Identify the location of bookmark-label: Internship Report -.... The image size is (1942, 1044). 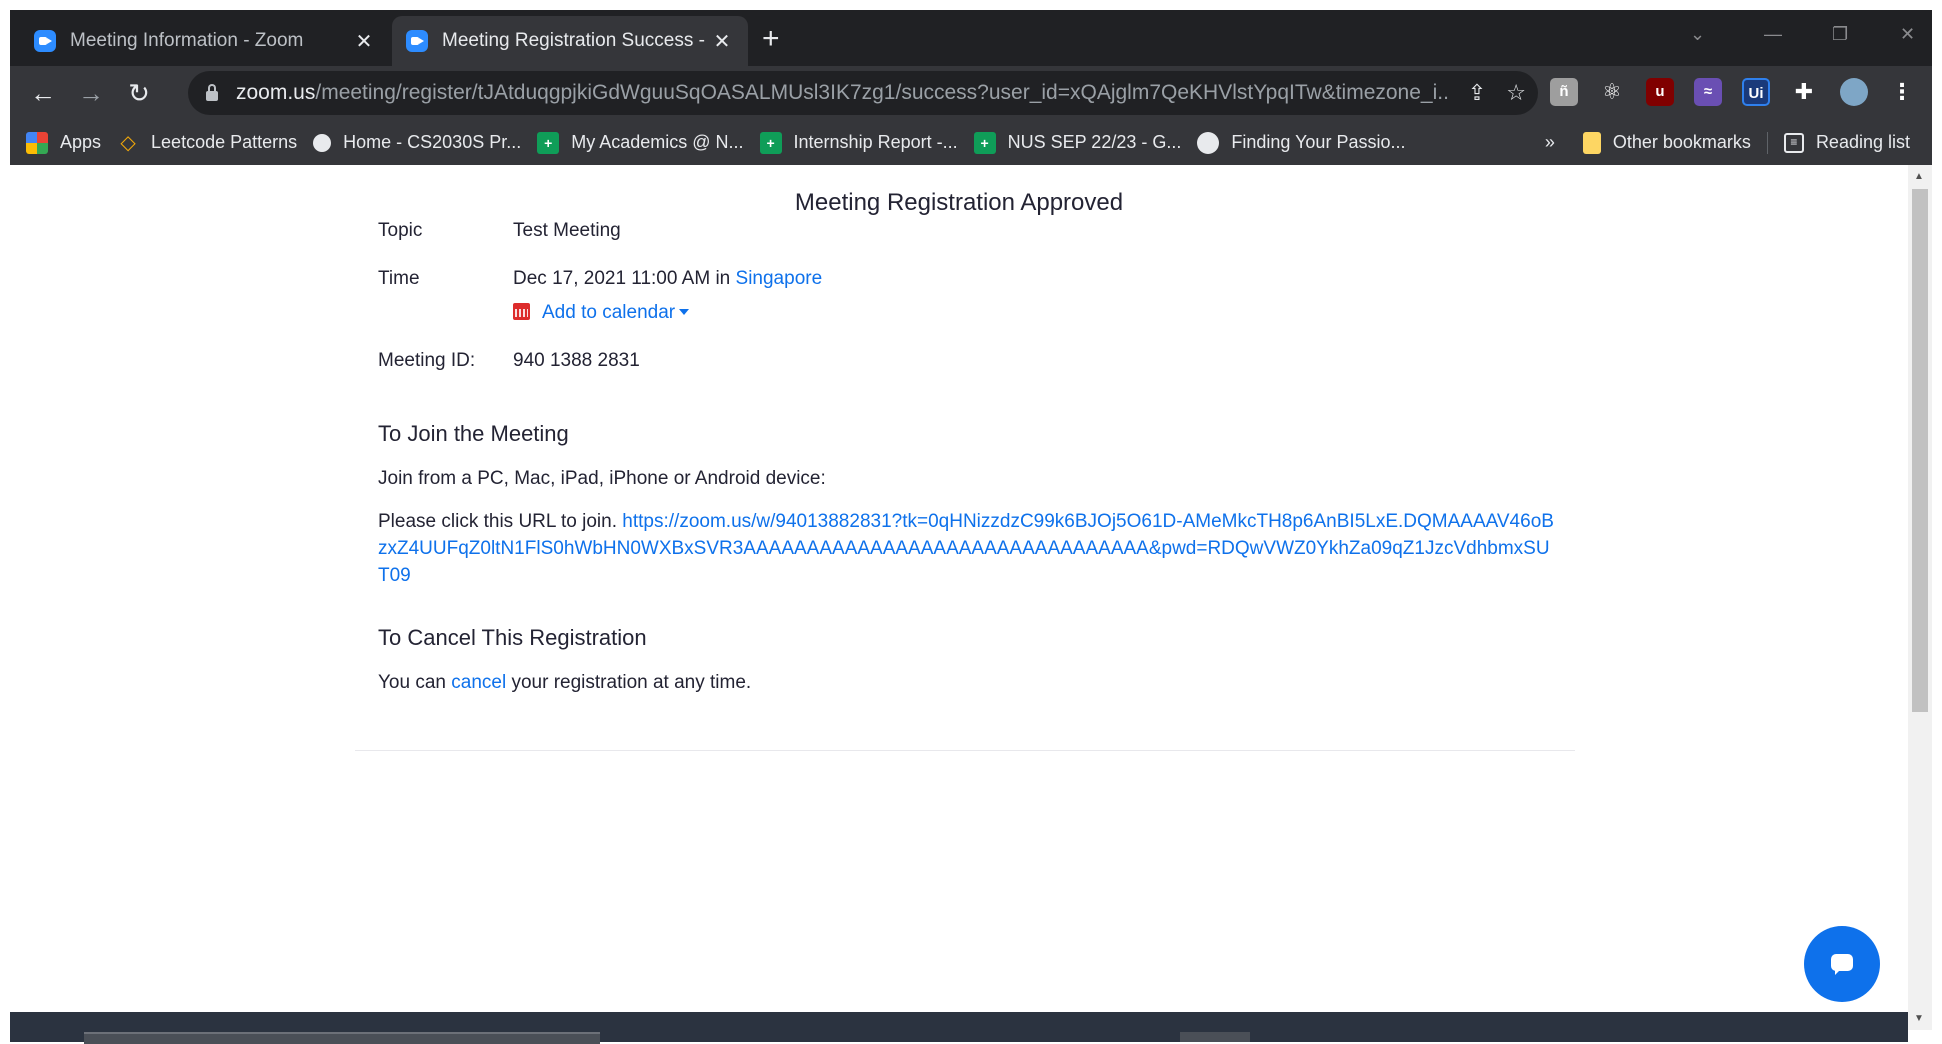
(875, 142).